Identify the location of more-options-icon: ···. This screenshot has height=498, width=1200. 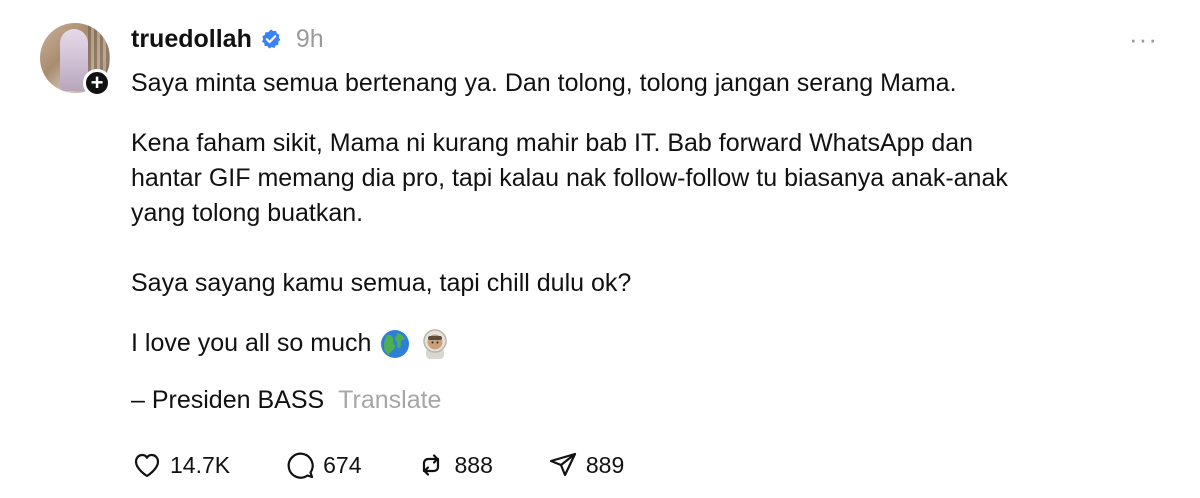
(1143, 39).